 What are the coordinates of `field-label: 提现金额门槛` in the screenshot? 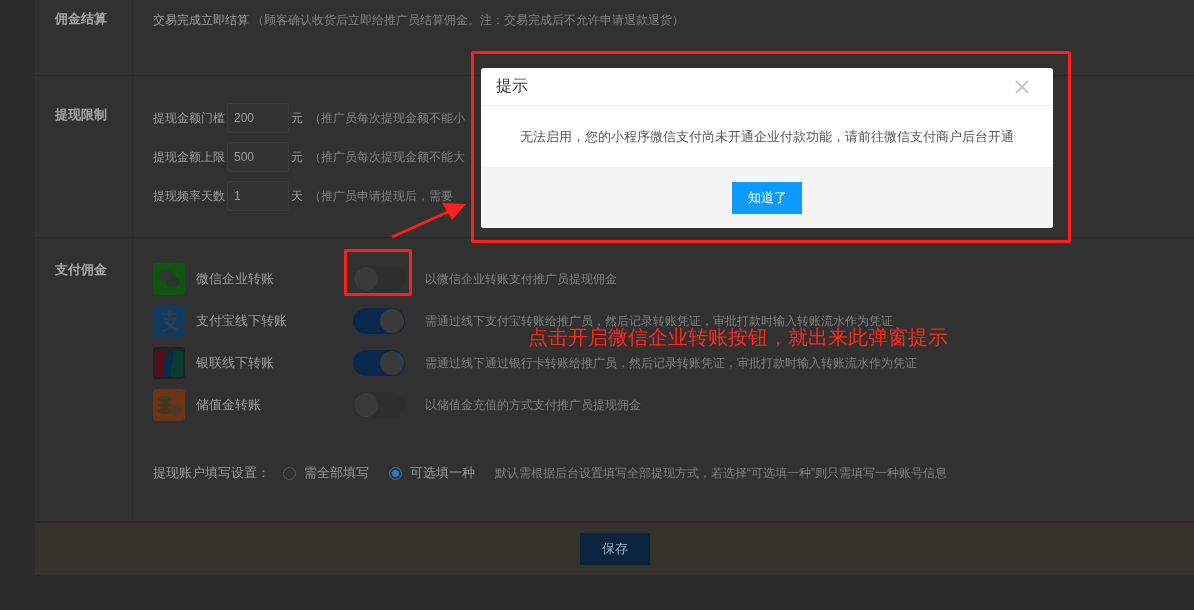 It's located at (189, 118).